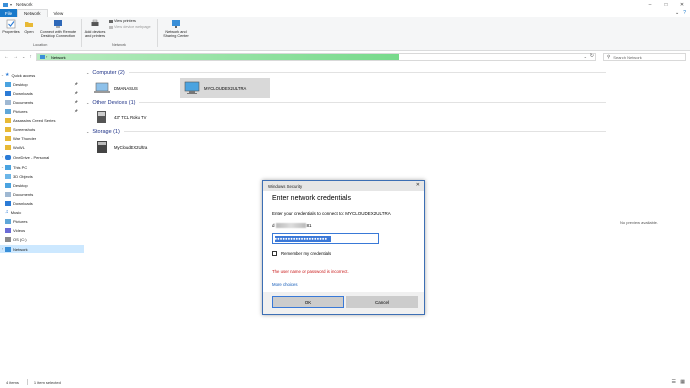 Image resolution: width=690 pixels, height=388 pixels. I want to click on location-group-label: Location, so click(40, 45).